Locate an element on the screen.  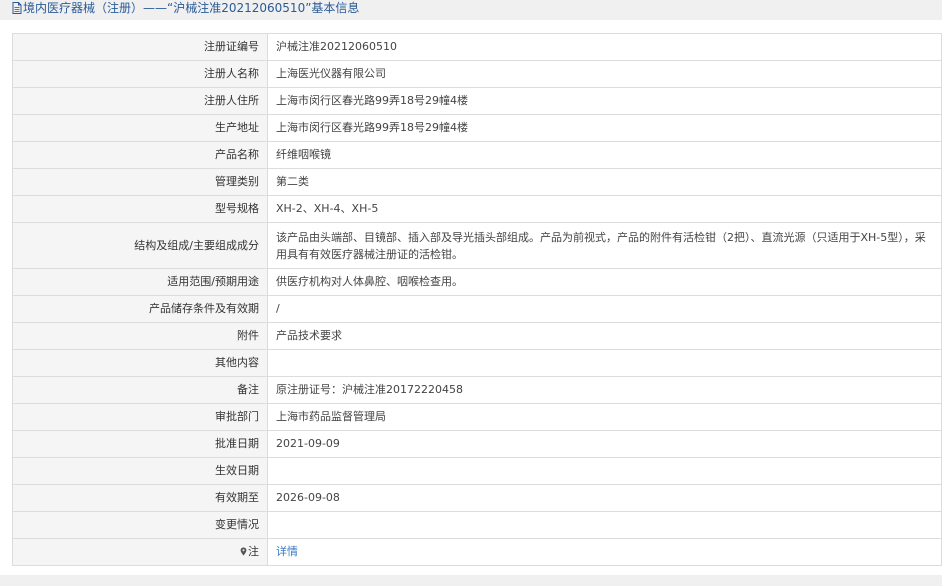
row-value: 上海市药品监督管理局 is located at coordinates (604, 417).